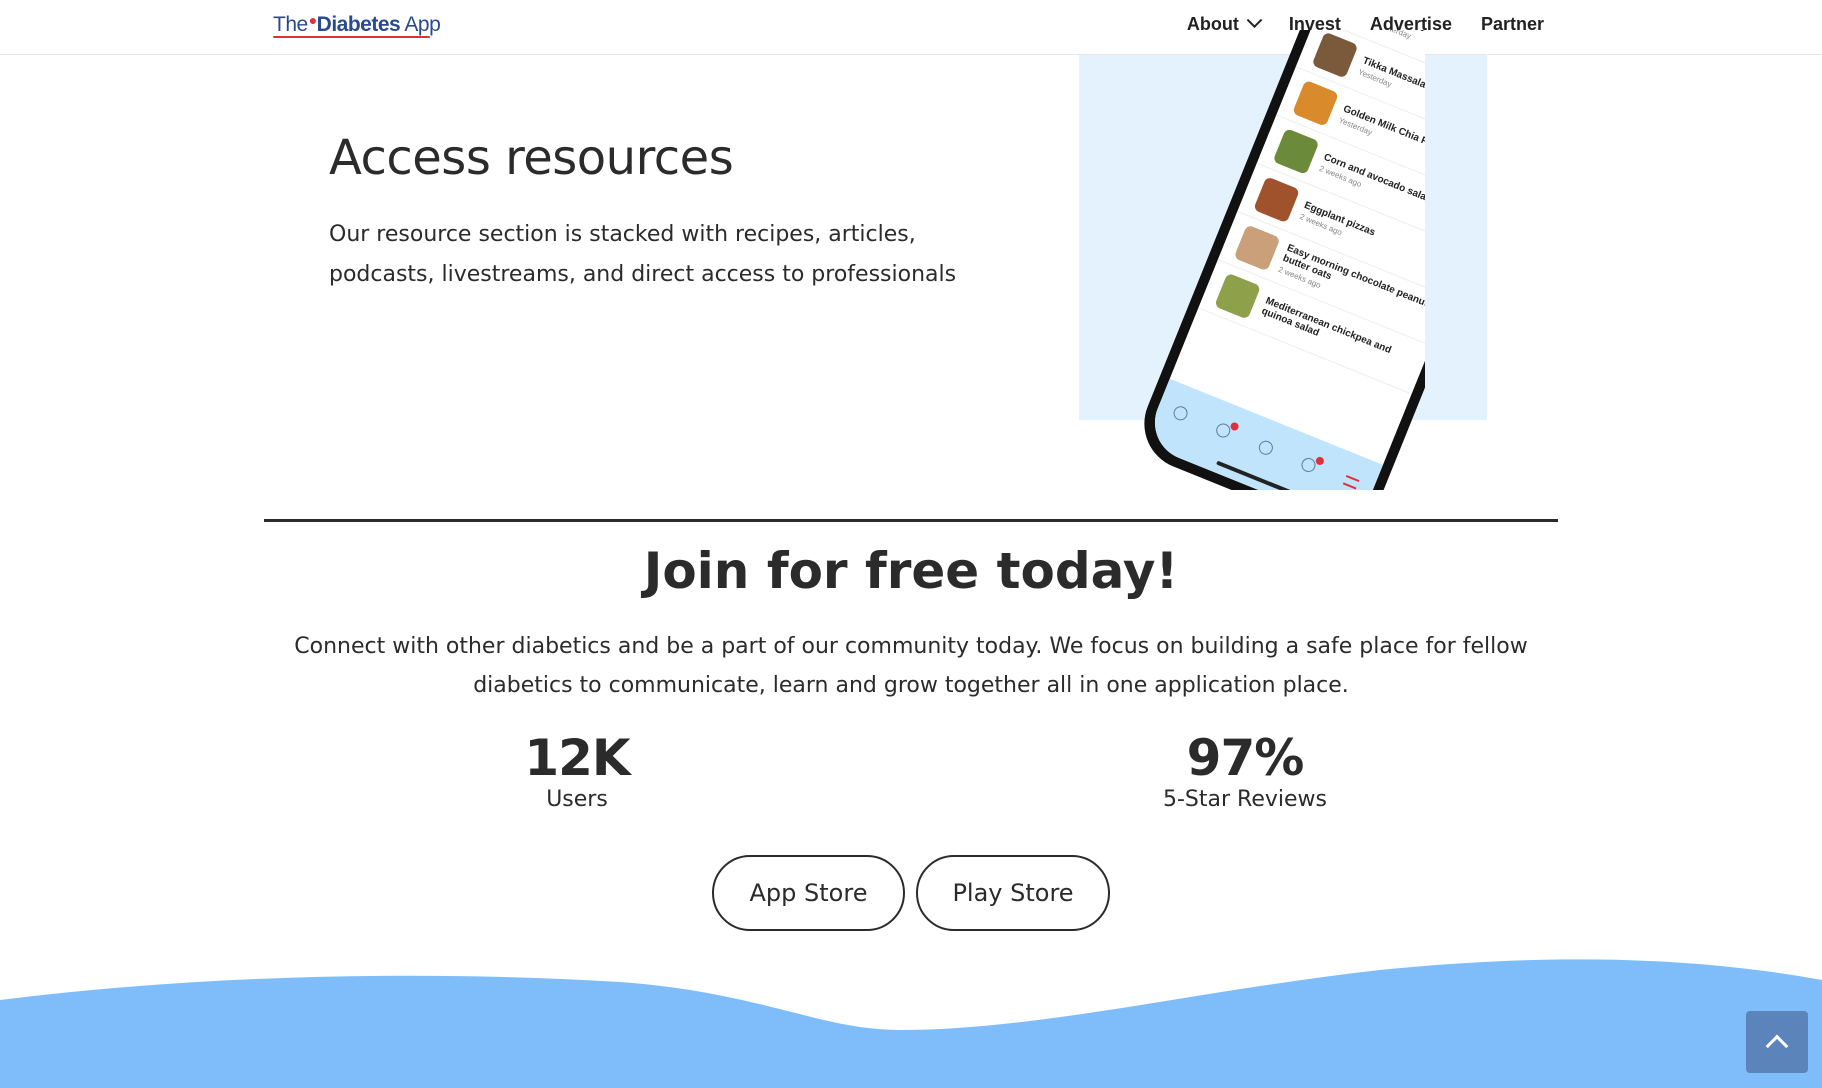 Image resolution: width=1822 pixels, height=1088 pixels. I want to click on resources-title: Access resources, so click(531, 158).